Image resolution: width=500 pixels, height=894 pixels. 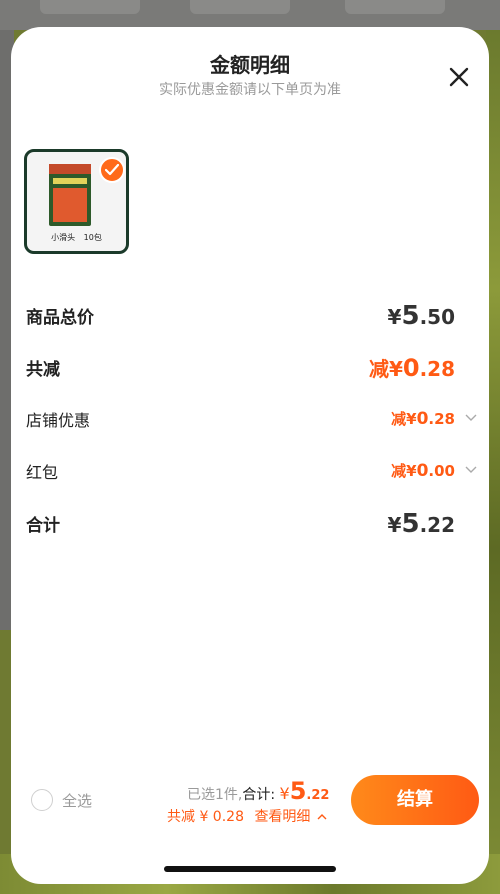 What do you see at coordinates (284, 793) in the screenshot?
I see `footer-currency: ¥` at bounding box center [284, 793].